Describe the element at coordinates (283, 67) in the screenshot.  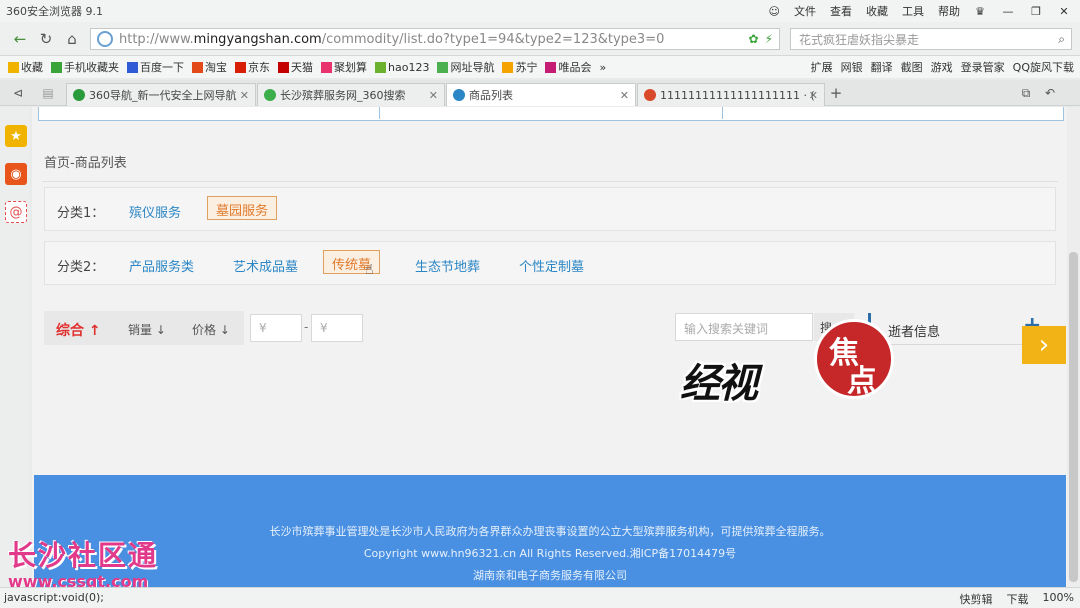
I see `tmall-icon` at that location.